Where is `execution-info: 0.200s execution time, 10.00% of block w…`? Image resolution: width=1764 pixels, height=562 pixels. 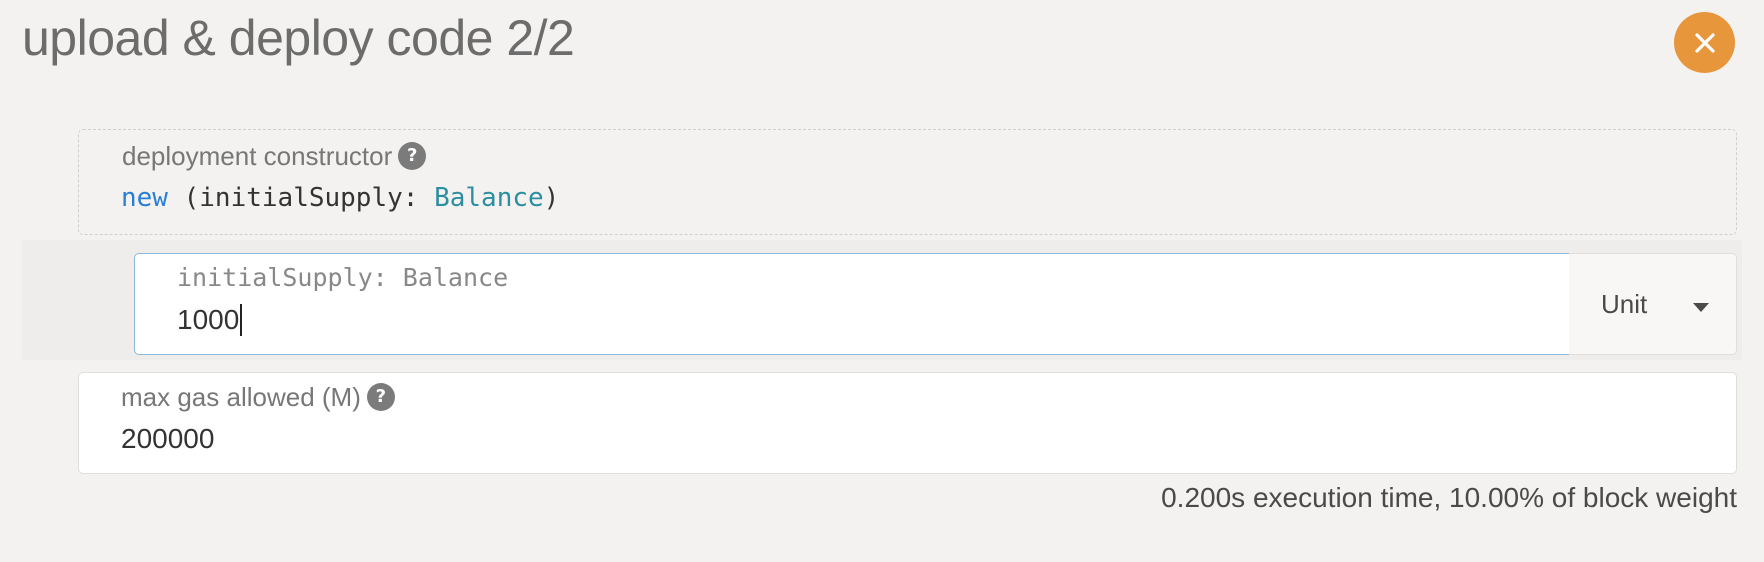
execution-info: 0.200s execution time, 10.00% of block w… is located at coordinates (1449, 497).